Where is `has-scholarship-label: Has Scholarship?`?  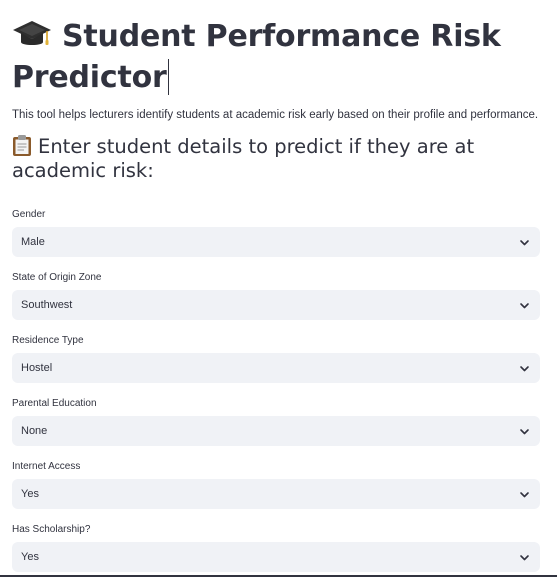 has-scholarship-label: Has Scholarship? is located at coordinates (51, 529).